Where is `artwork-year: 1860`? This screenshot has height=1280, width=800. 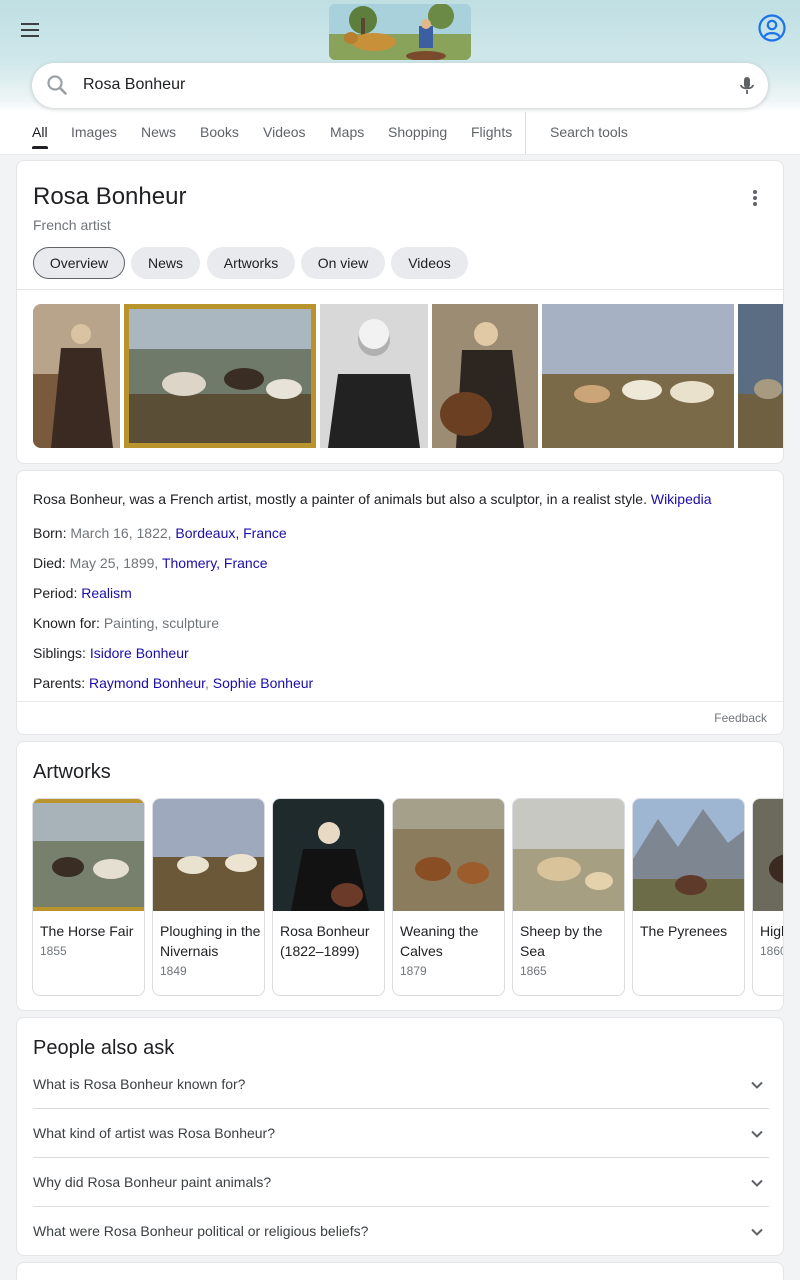 artwork-year: 1860 is located at coordinates (771, 951).